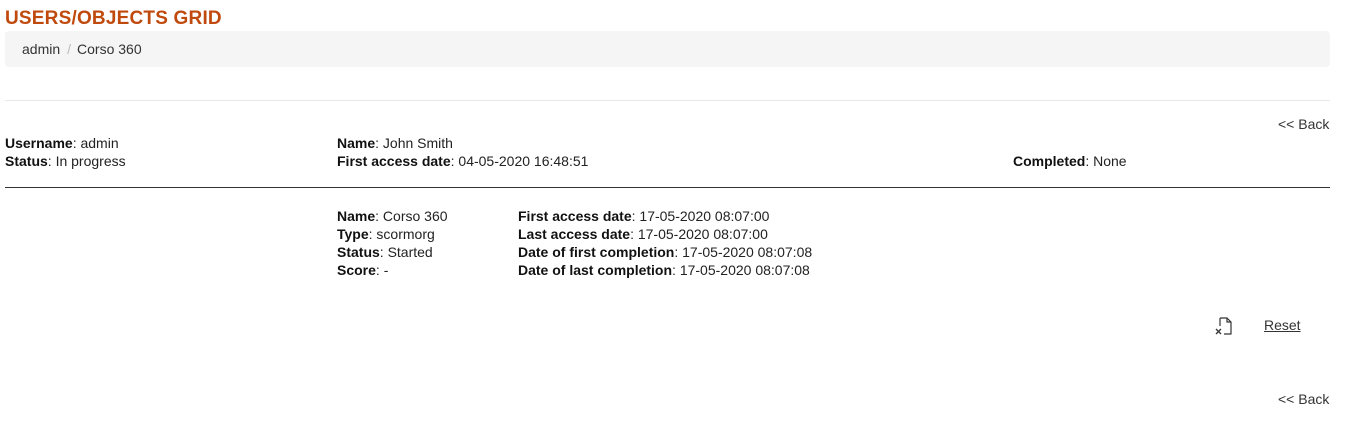 This screenshot has height=444, width=1345. I want to click on object-first-access-label: First access date, so click(575, 216).